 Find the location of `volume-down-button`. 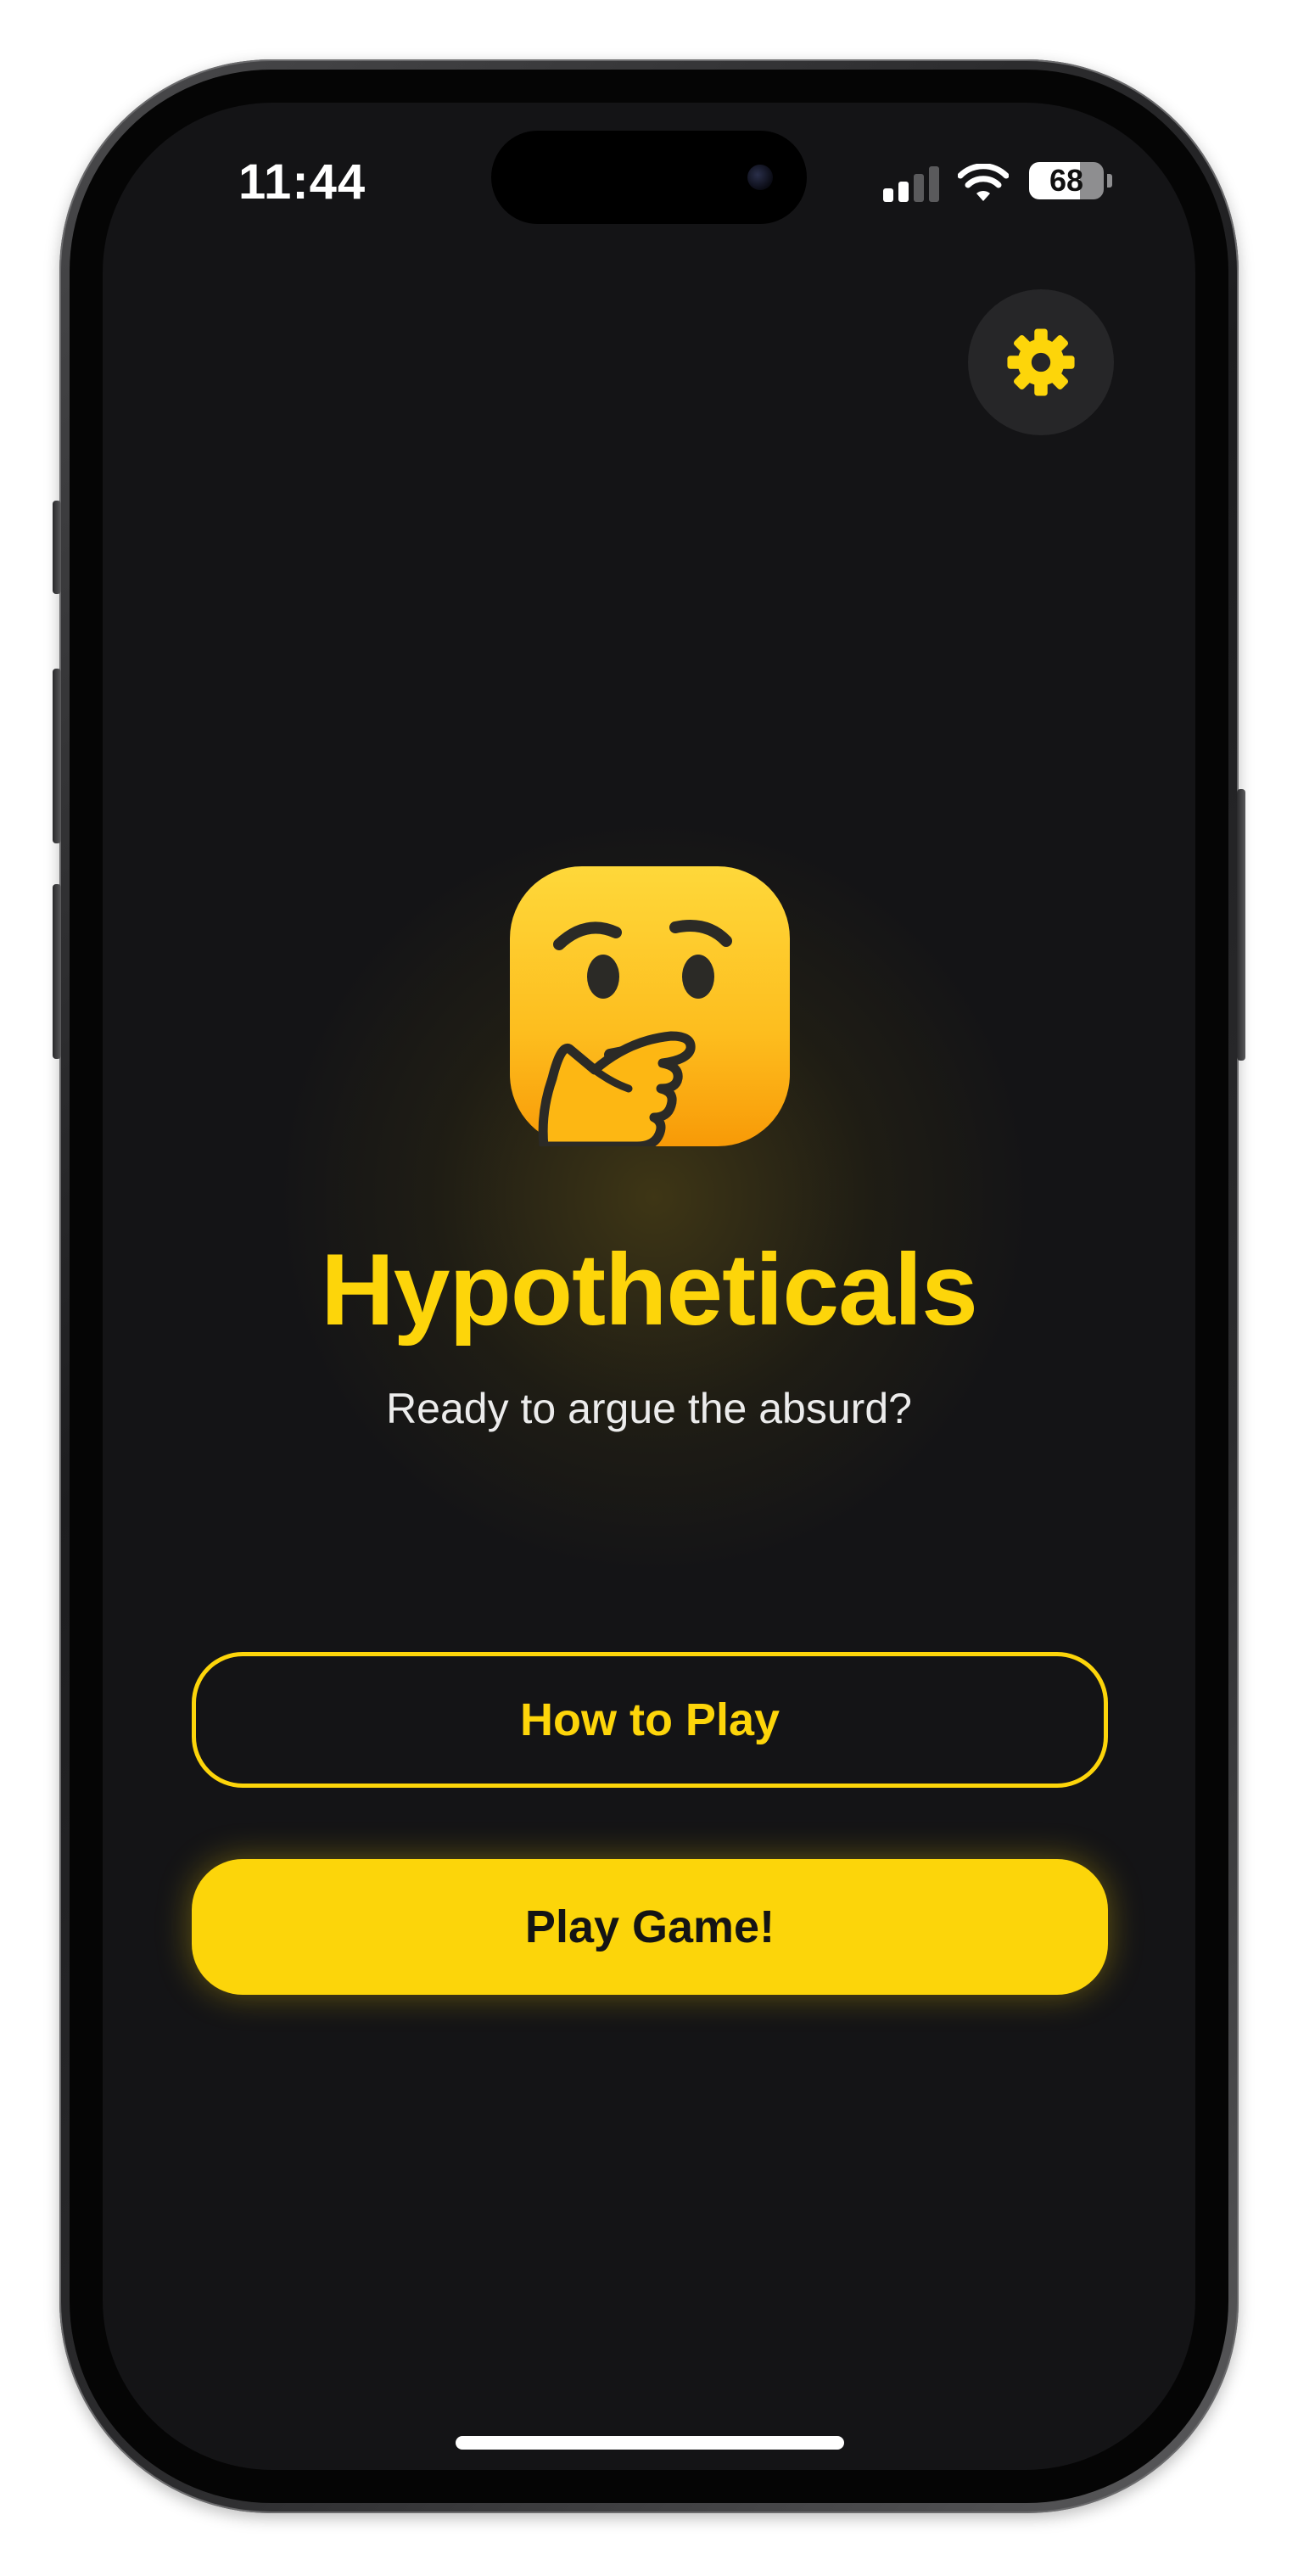

volume-down-button is located at coordinates (57, 971).